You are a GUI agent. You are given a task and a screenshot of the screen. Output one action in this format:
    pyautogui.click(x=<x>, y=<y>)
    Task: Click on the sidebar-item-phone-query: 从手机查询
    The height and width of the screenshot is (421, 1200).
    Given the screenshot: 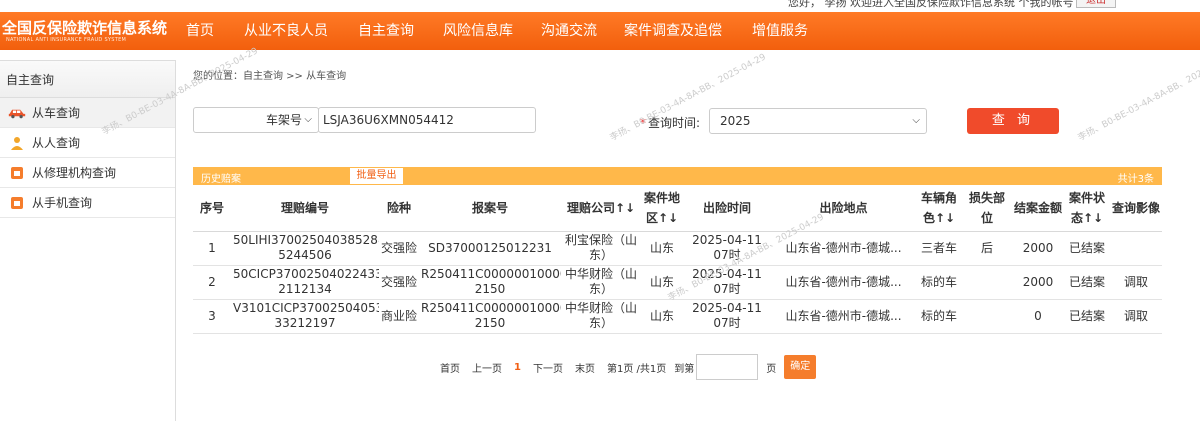 What is the action you would take?
    pyautogui.click(x=87, y=203)
    